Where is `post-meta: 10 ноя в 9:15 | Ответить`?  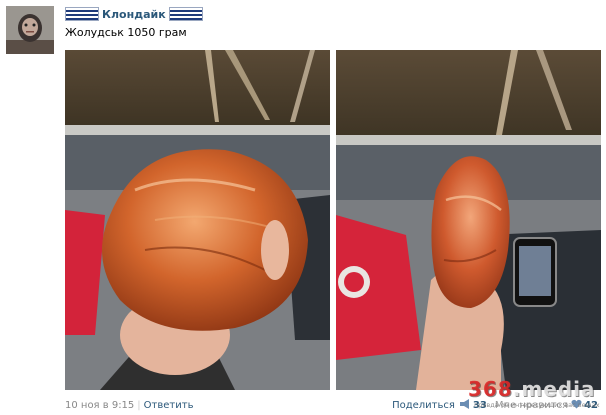
post-meta: 10 ноя в 9:15 | Ответить is located at coordinates (129, 405).